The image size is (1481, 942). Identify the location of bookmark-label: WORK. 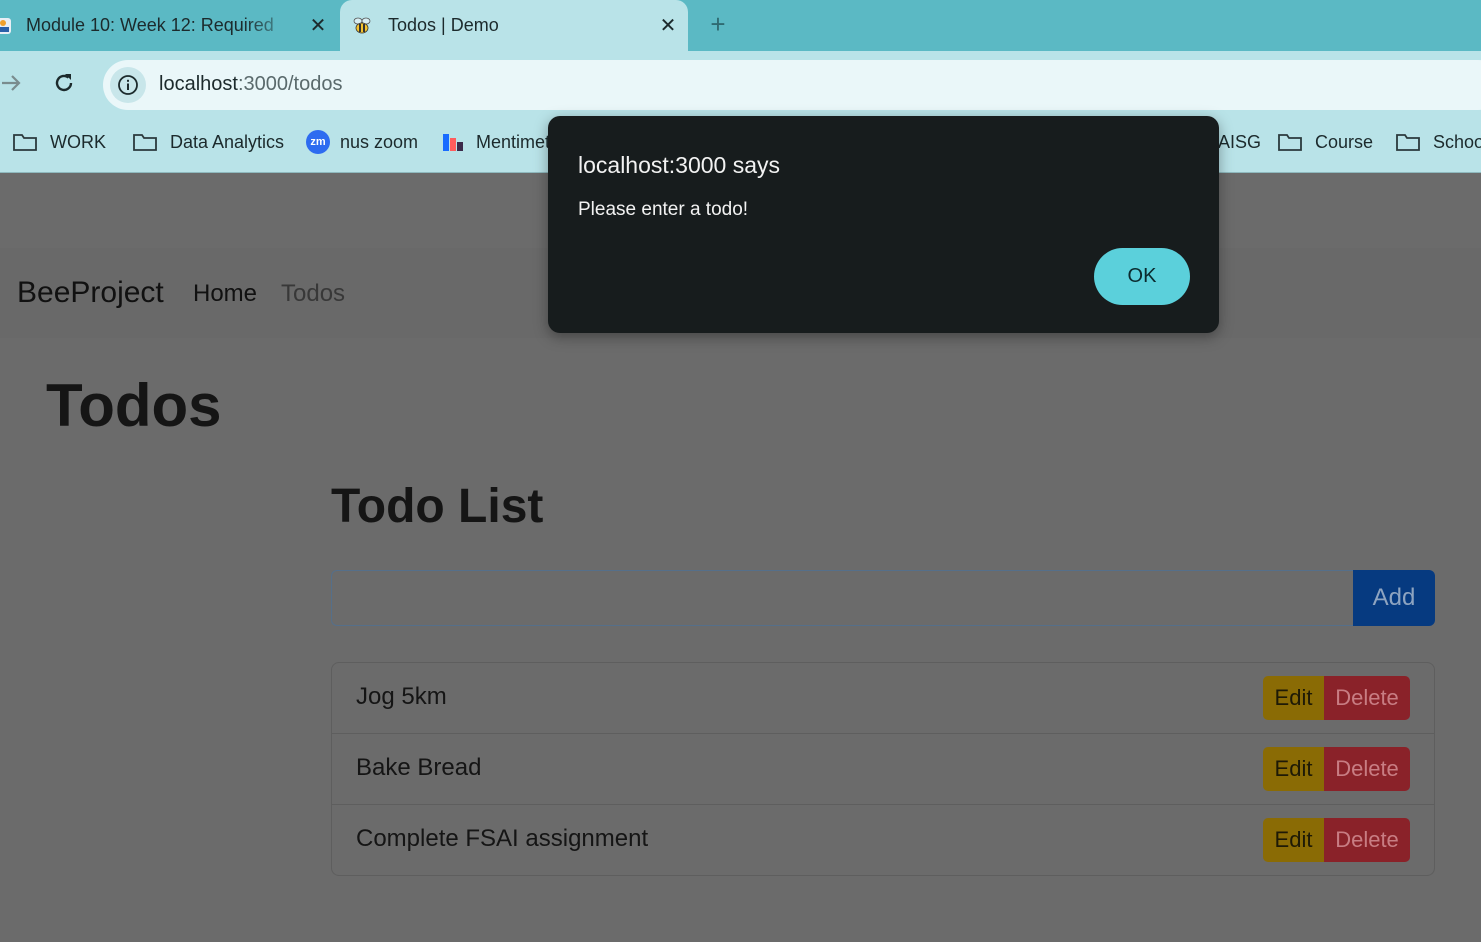
(78, 141).